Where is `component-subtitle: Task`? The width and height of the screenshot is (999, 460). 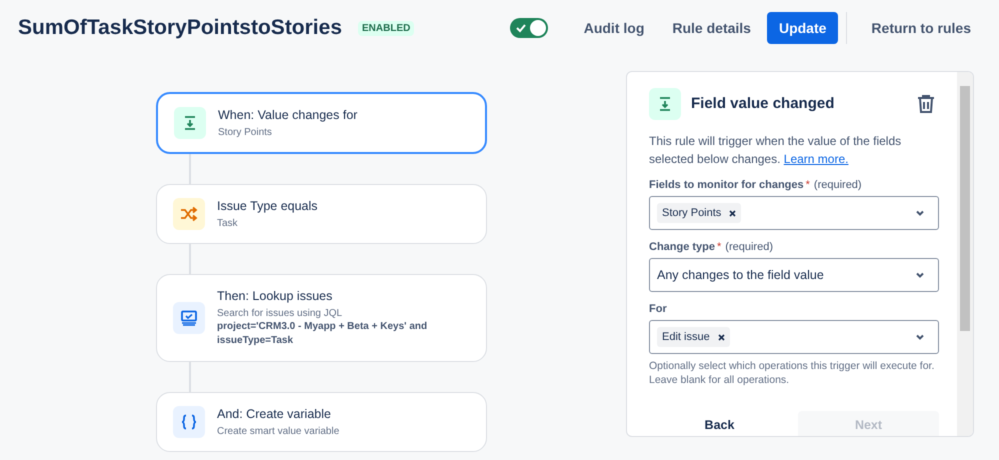
component-subtitle: Task is located at coordinates (228, 223).